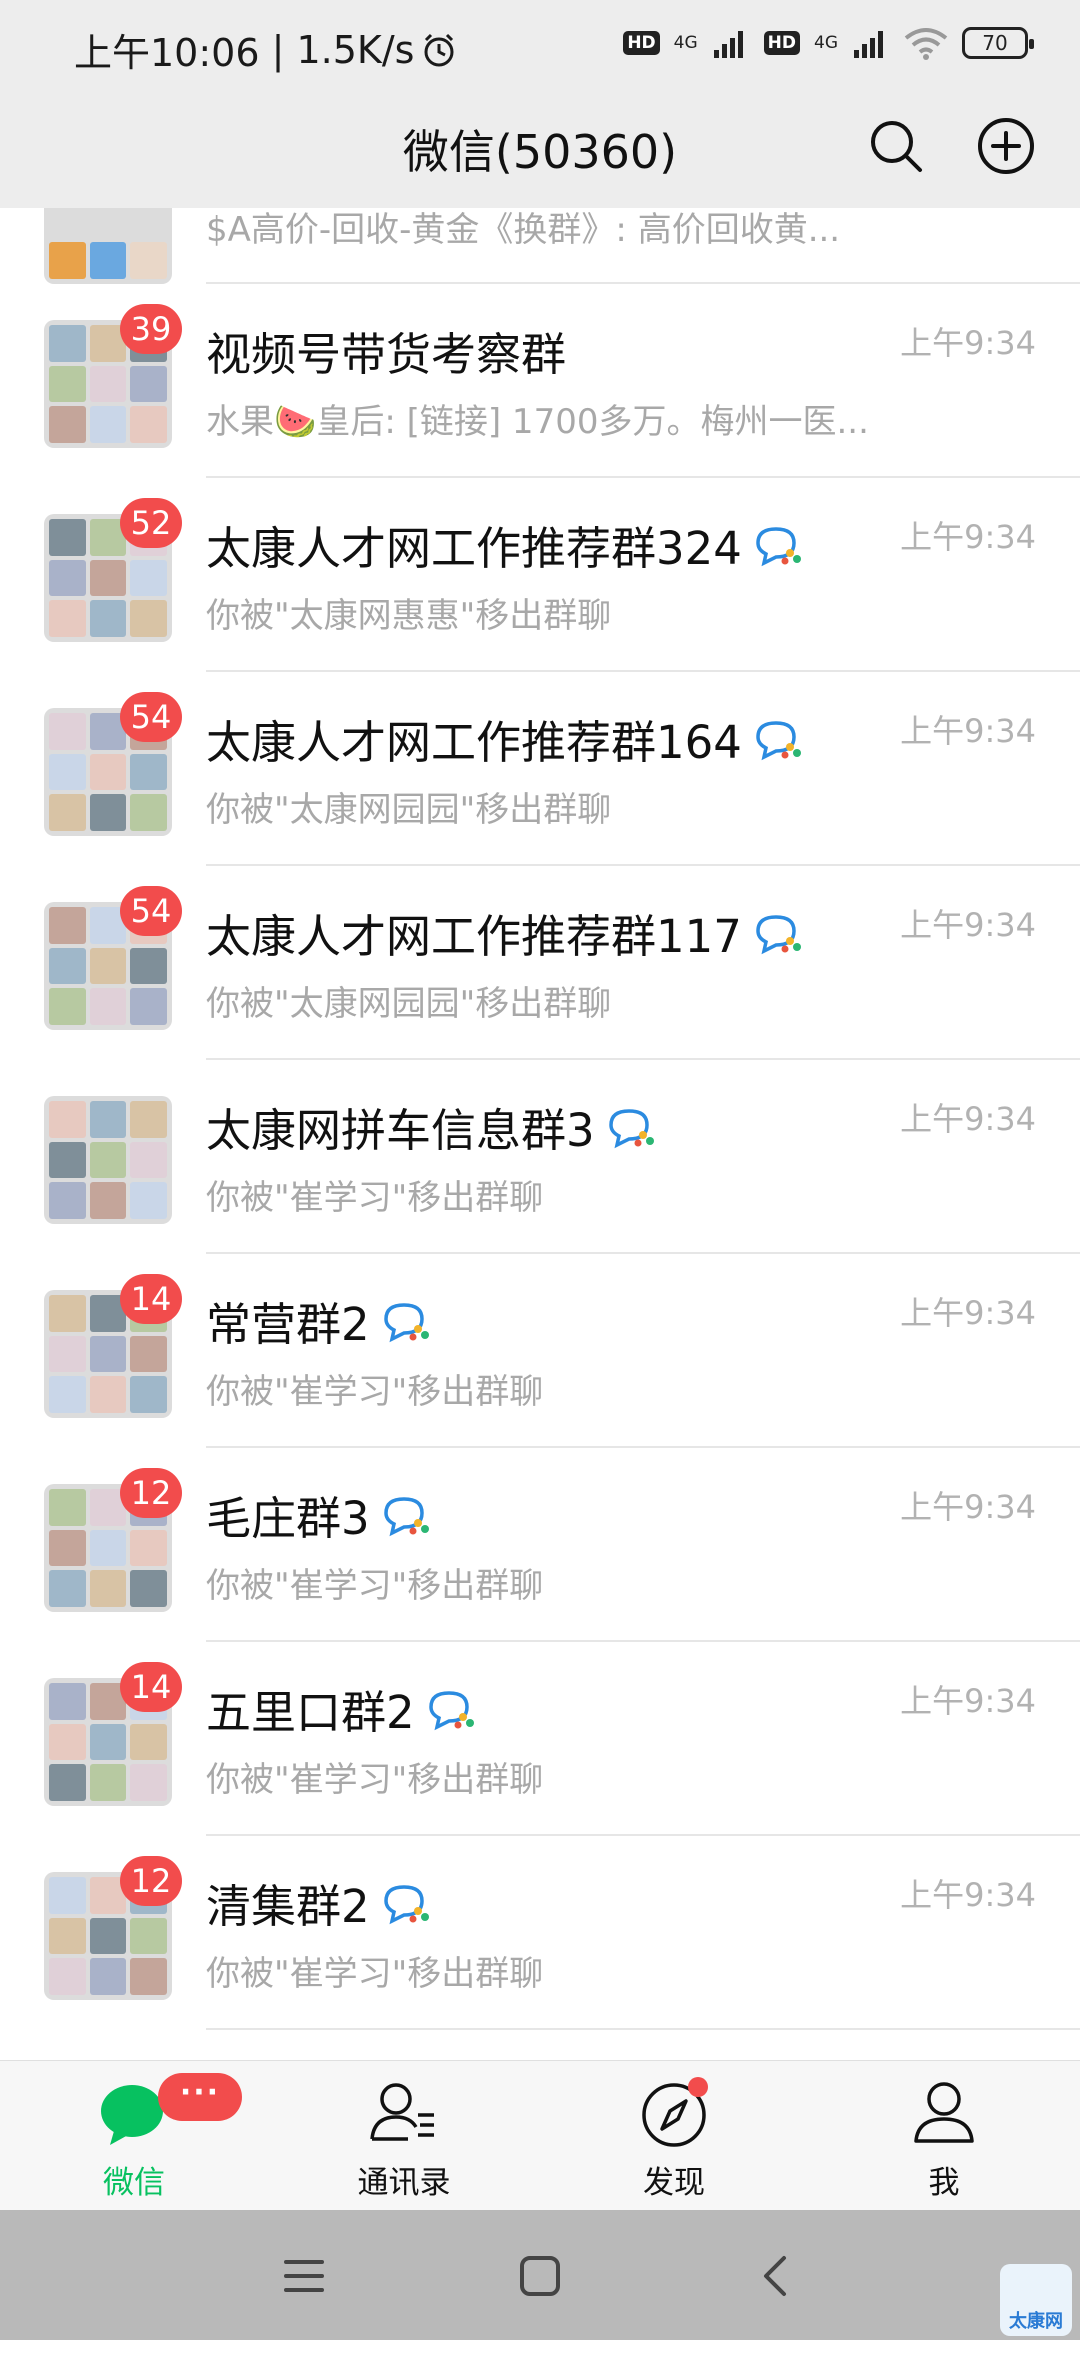 This screenshot has height=2380, width=1080. I want to click on chat-title: 视频号带货考察群, so click(386, 350).